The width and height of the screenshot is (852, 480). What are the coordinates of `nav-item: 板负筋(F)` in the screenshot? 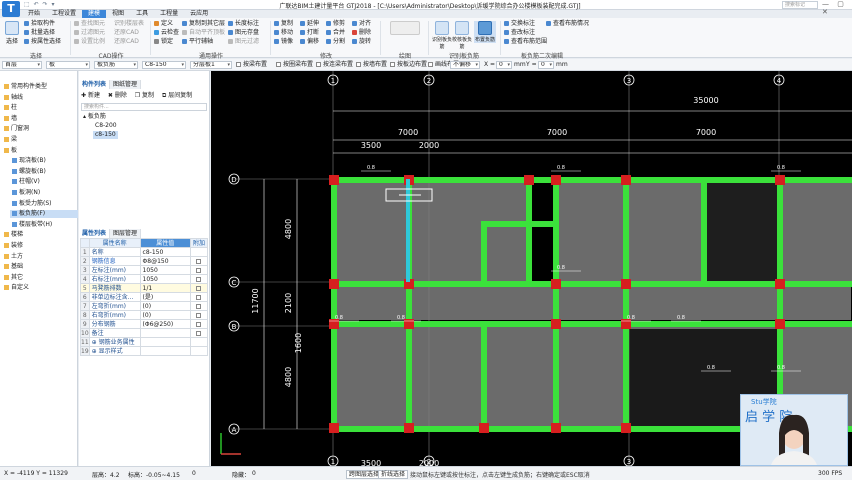 It's located at (44, 214).